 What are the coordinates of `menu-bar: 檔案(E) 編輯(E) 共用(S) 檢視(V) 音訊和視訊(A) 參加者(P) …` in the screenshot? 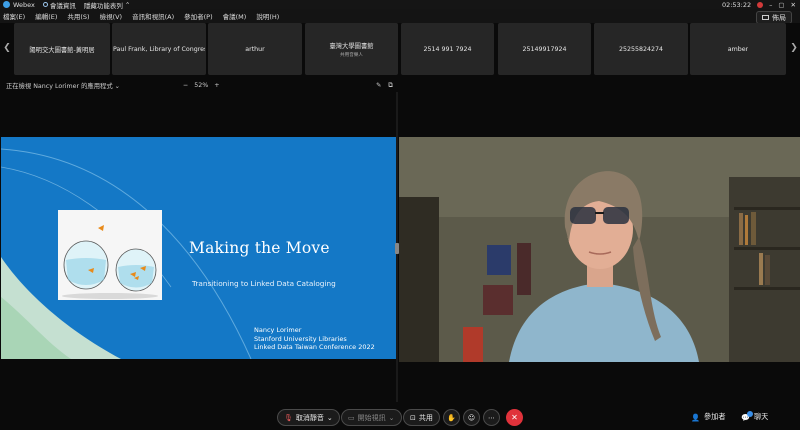 It's located at (400, 16).